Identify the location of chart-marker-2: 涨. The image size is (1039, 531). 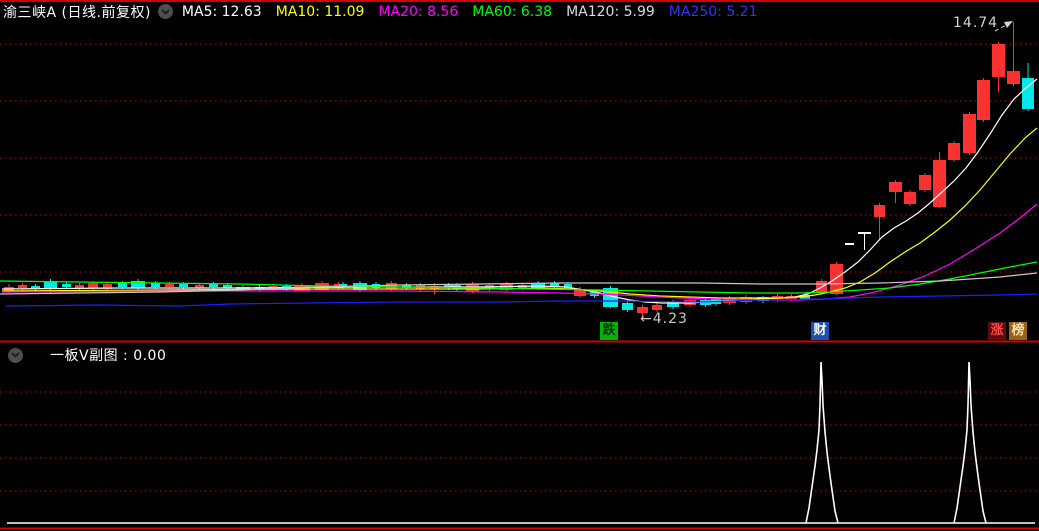
(997, 331).